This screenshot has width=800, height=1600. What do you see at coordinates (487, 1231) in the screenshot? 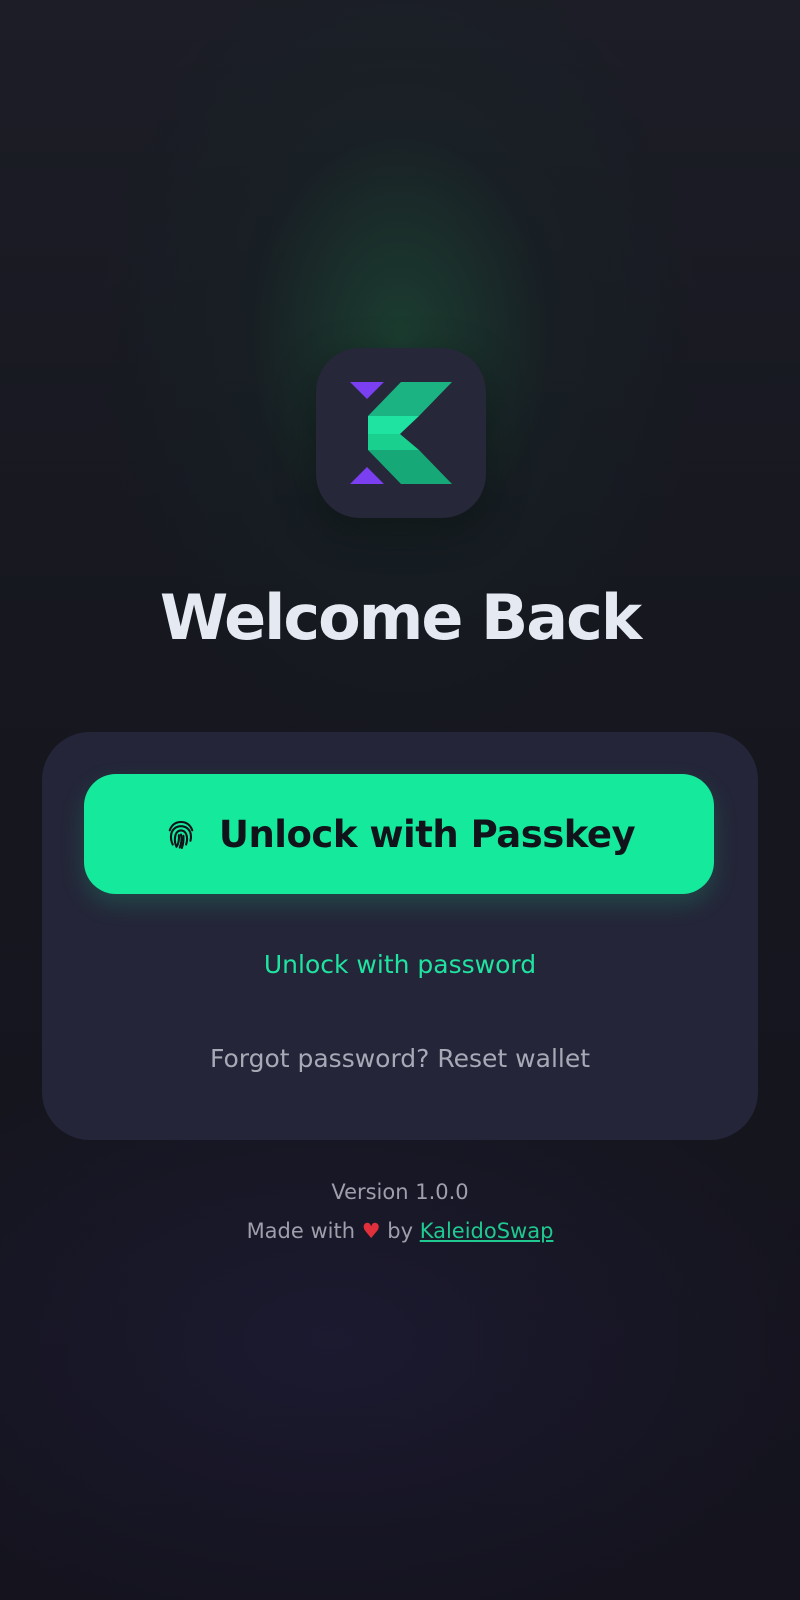
I see `kaleidoswap-link: KaleidoSwap` at bounding box center [487, 1231].